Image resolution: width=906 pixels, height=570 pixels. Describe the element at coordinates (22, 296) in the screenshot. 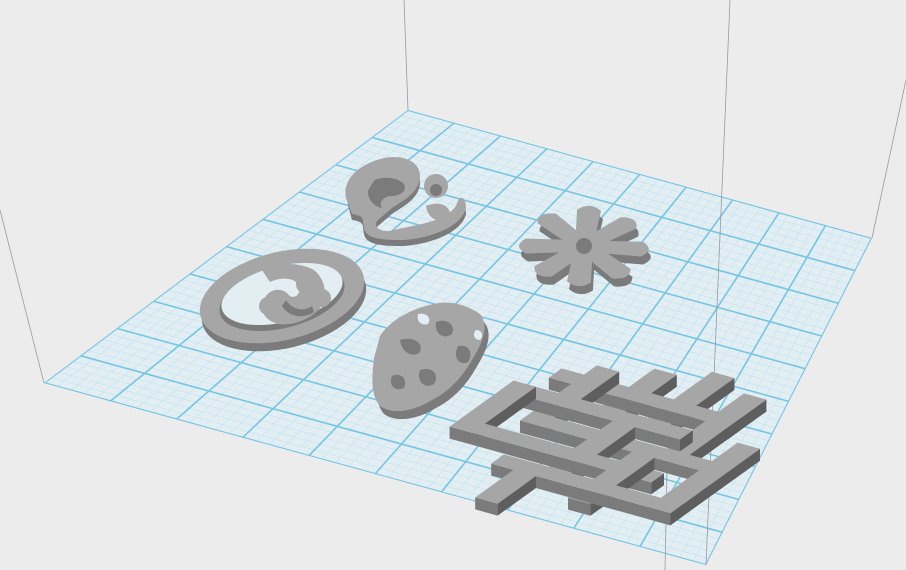

I see `volume-edge-front-left` at that location.